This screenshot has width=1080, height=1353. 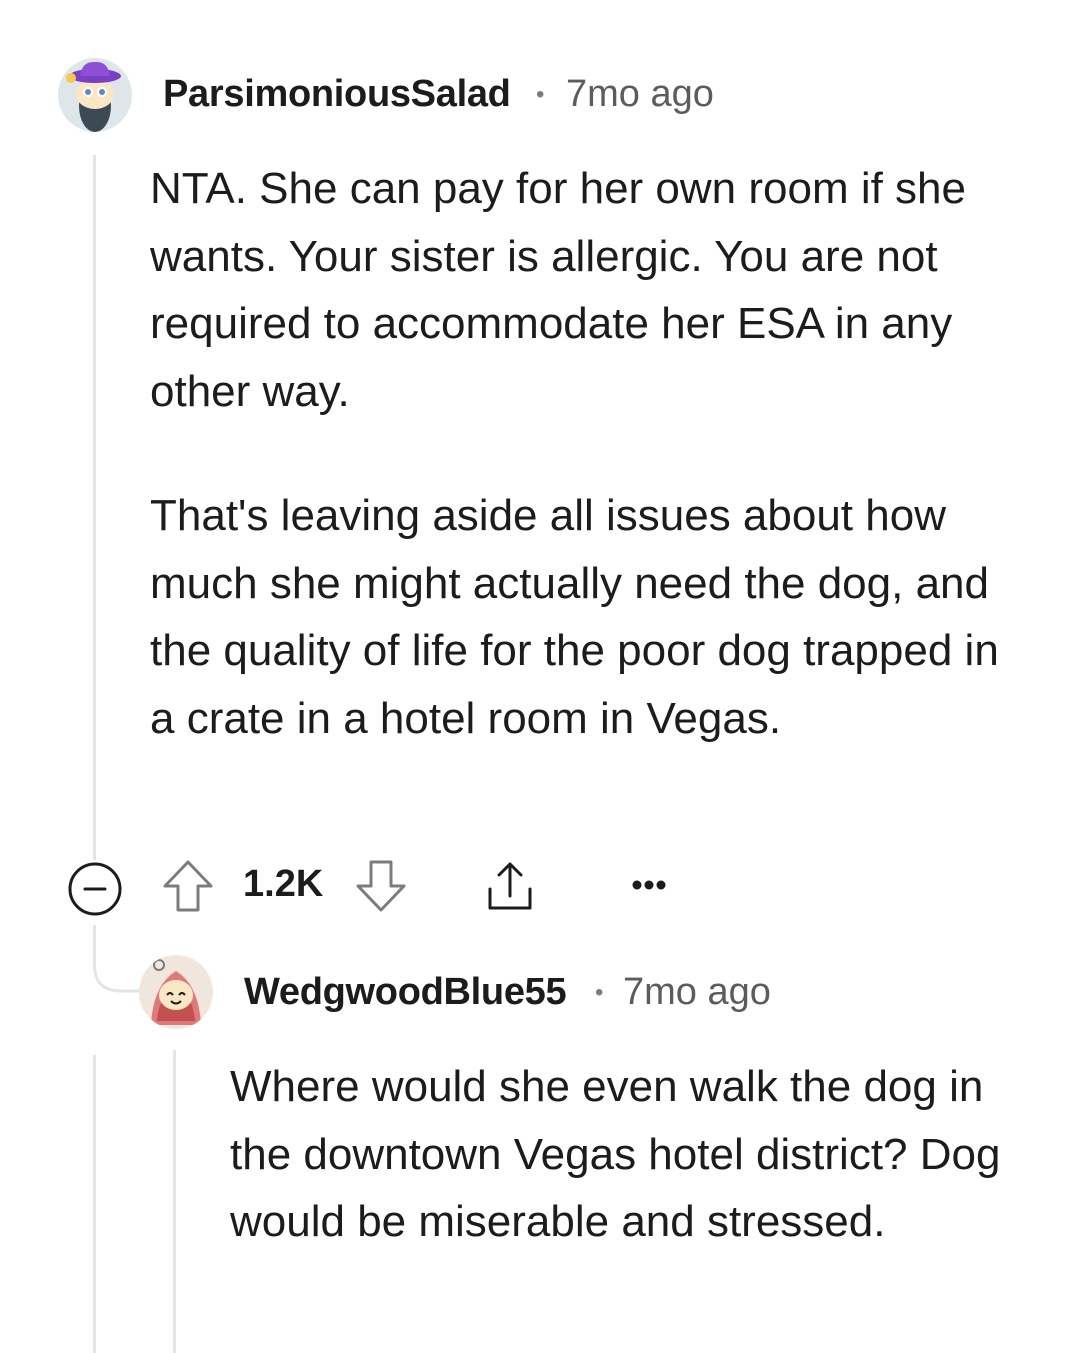 I want to click on more-options-button, so click(x=649, y=885).